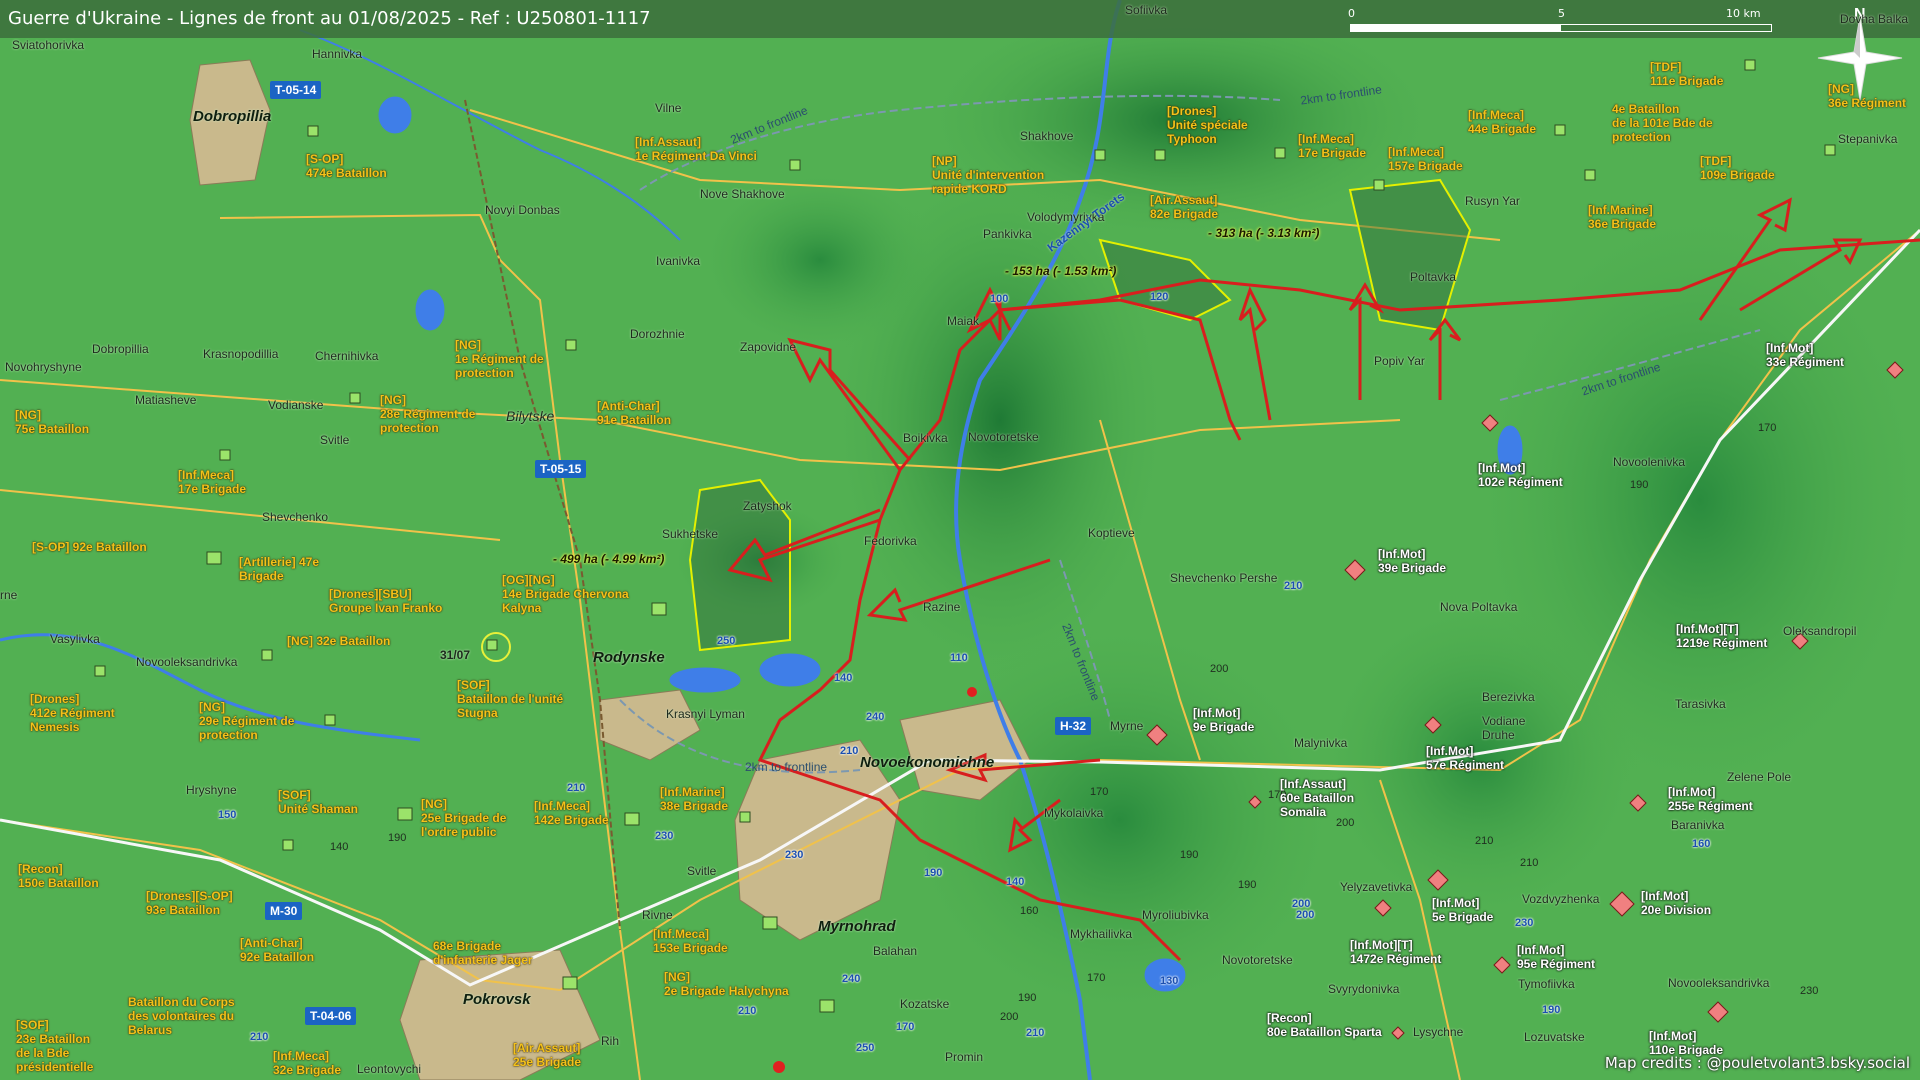 The image size is (1920, 1080). Describe the element at coordinates (347, 356) in the screenshot. I see `place-label: Chernihivka` at that location.